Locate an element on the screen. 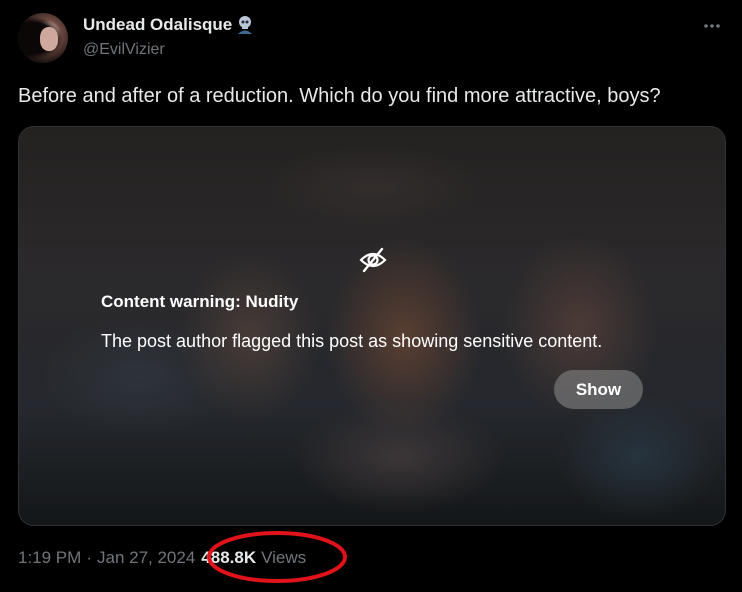  tweet-time: 1:19 PM is located at coordinates (49, 558).